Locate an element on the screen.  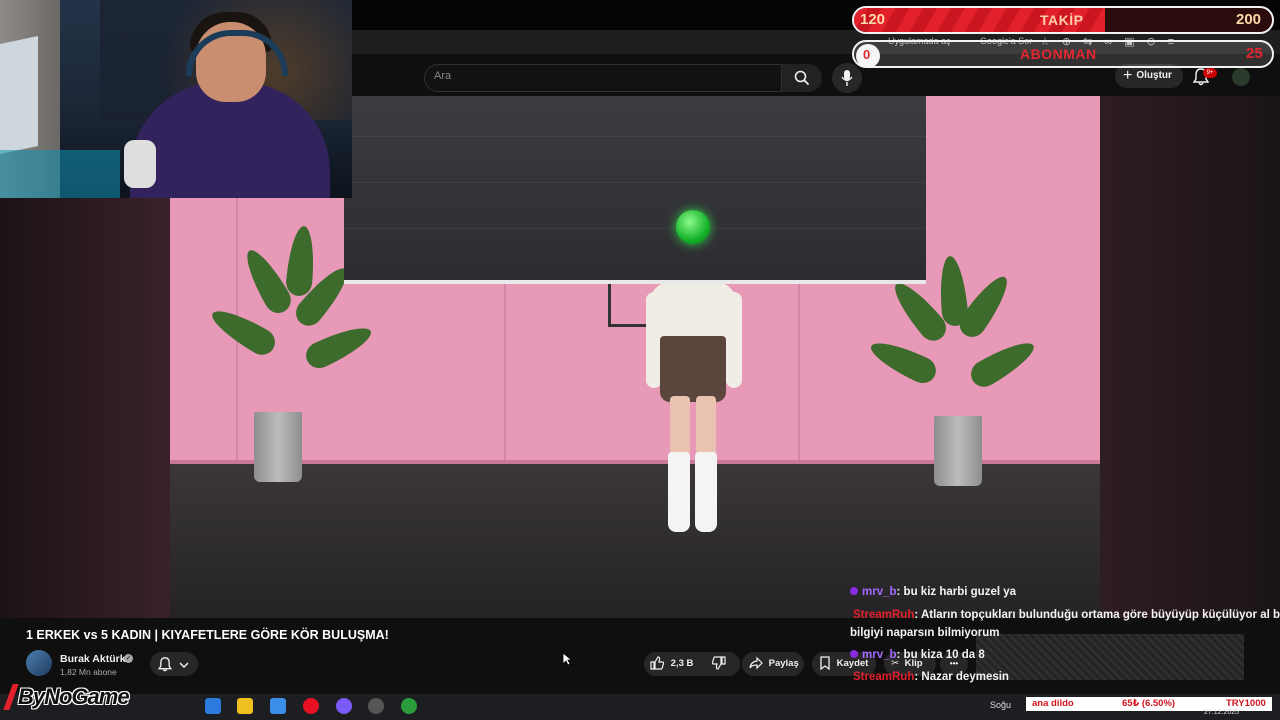
sponsor-logo: ByNoGame is located at coordinates (74, 696).